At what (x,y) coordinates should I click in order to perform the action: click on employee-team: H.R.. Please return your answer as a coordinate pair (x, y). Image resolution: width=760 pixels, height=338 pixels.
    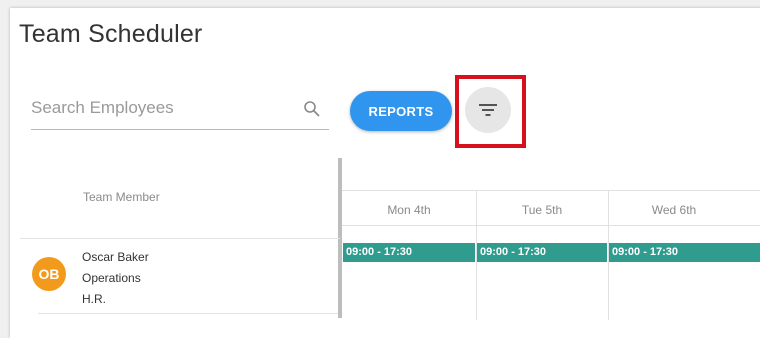
    Looking at the image, I should click on (94, 299).